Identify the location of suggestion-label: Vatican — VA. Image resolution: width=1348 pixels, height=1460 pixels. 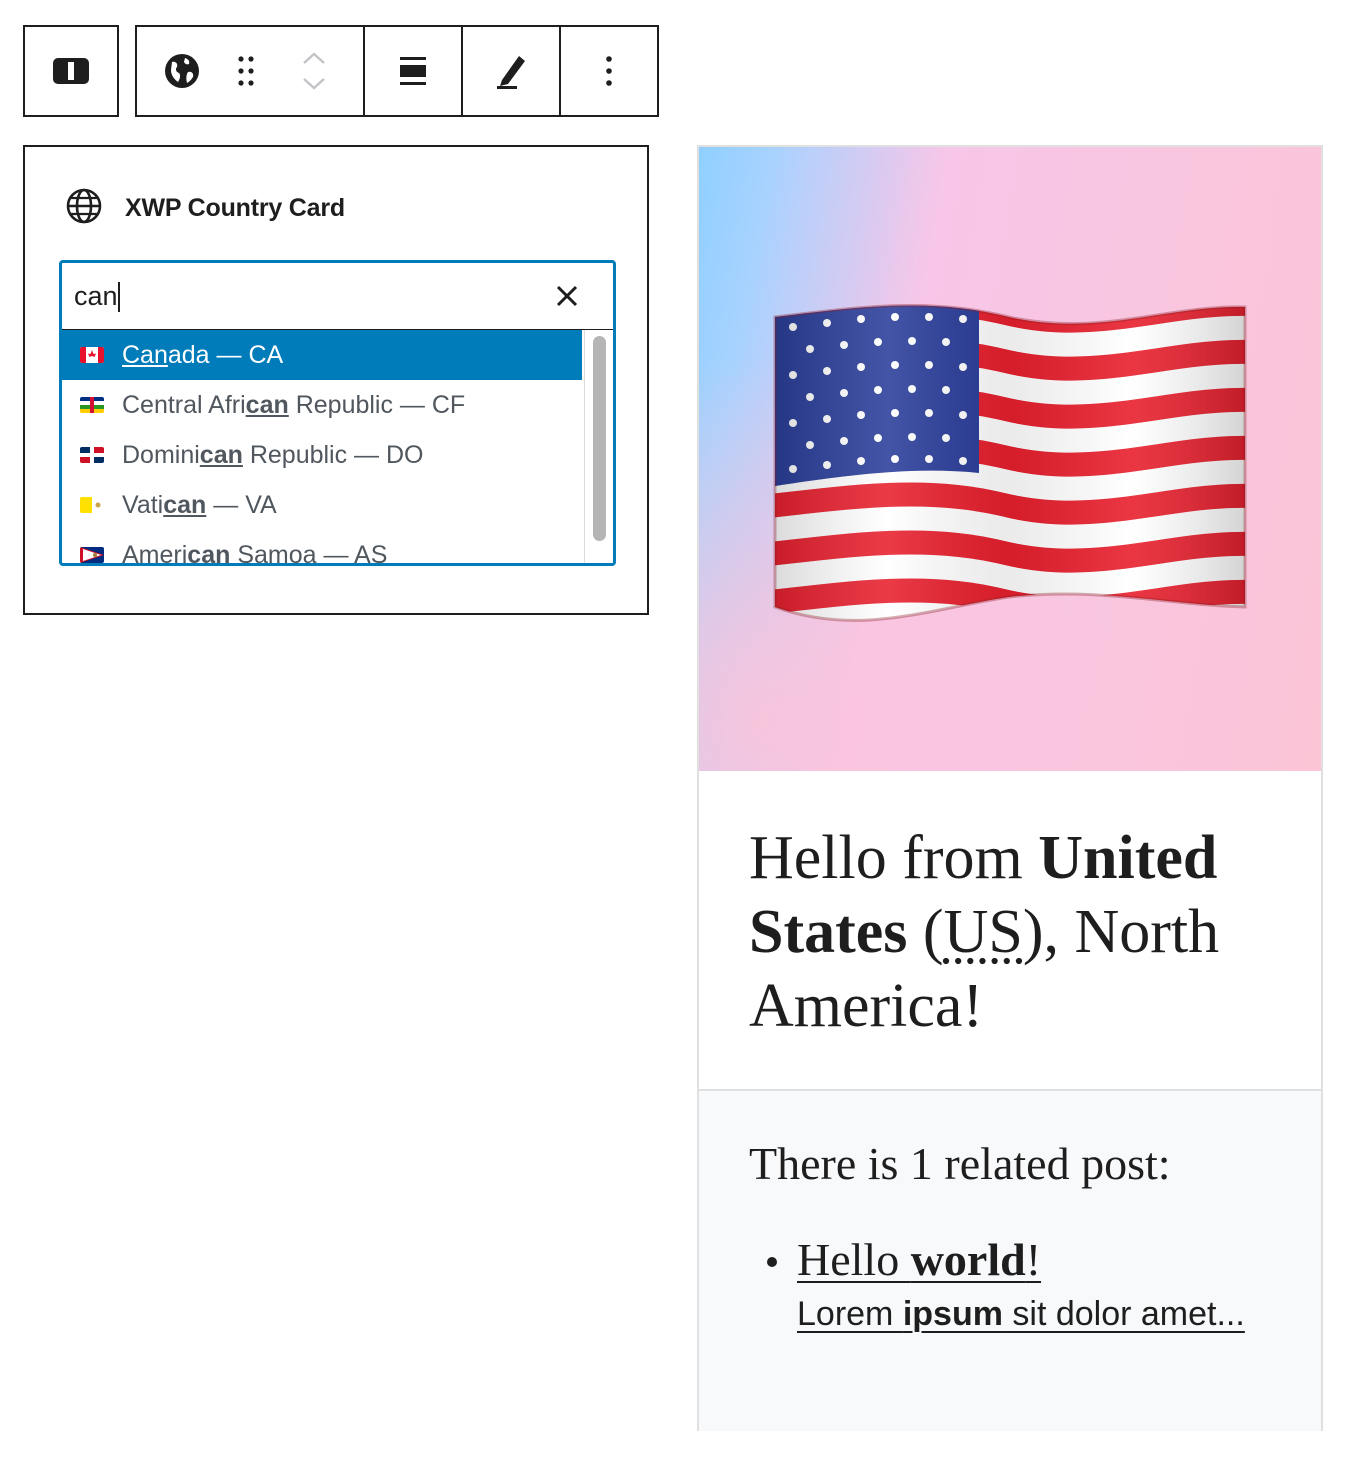
(199, 504).